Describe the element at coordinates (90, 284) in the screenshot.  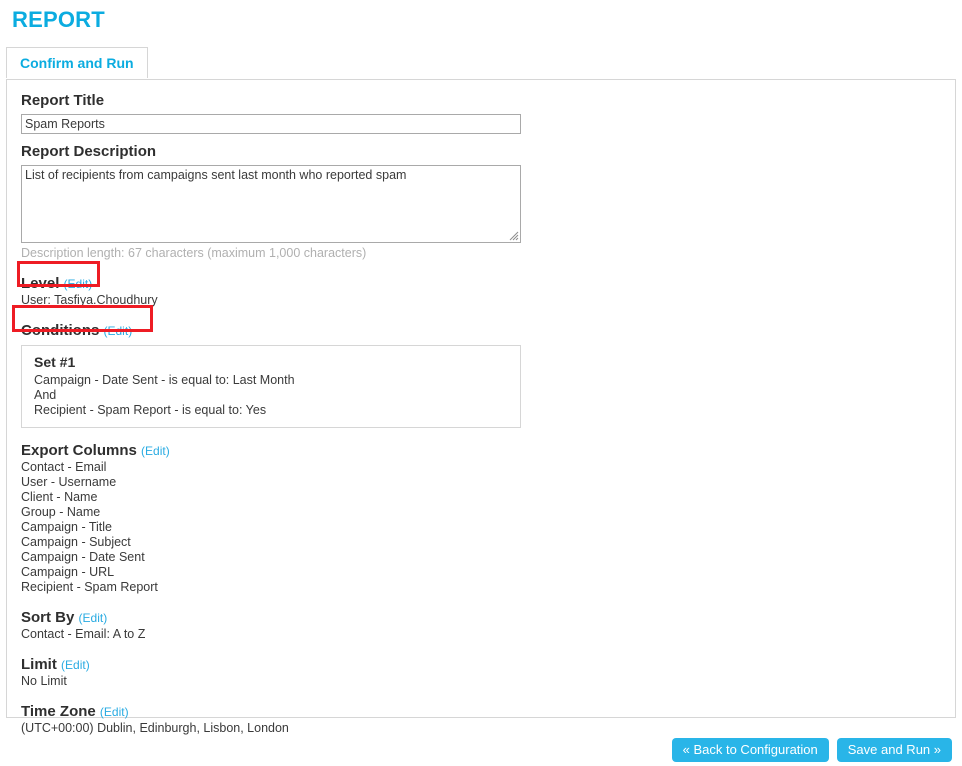
I see `level-edit-close-paren: )` at that location.